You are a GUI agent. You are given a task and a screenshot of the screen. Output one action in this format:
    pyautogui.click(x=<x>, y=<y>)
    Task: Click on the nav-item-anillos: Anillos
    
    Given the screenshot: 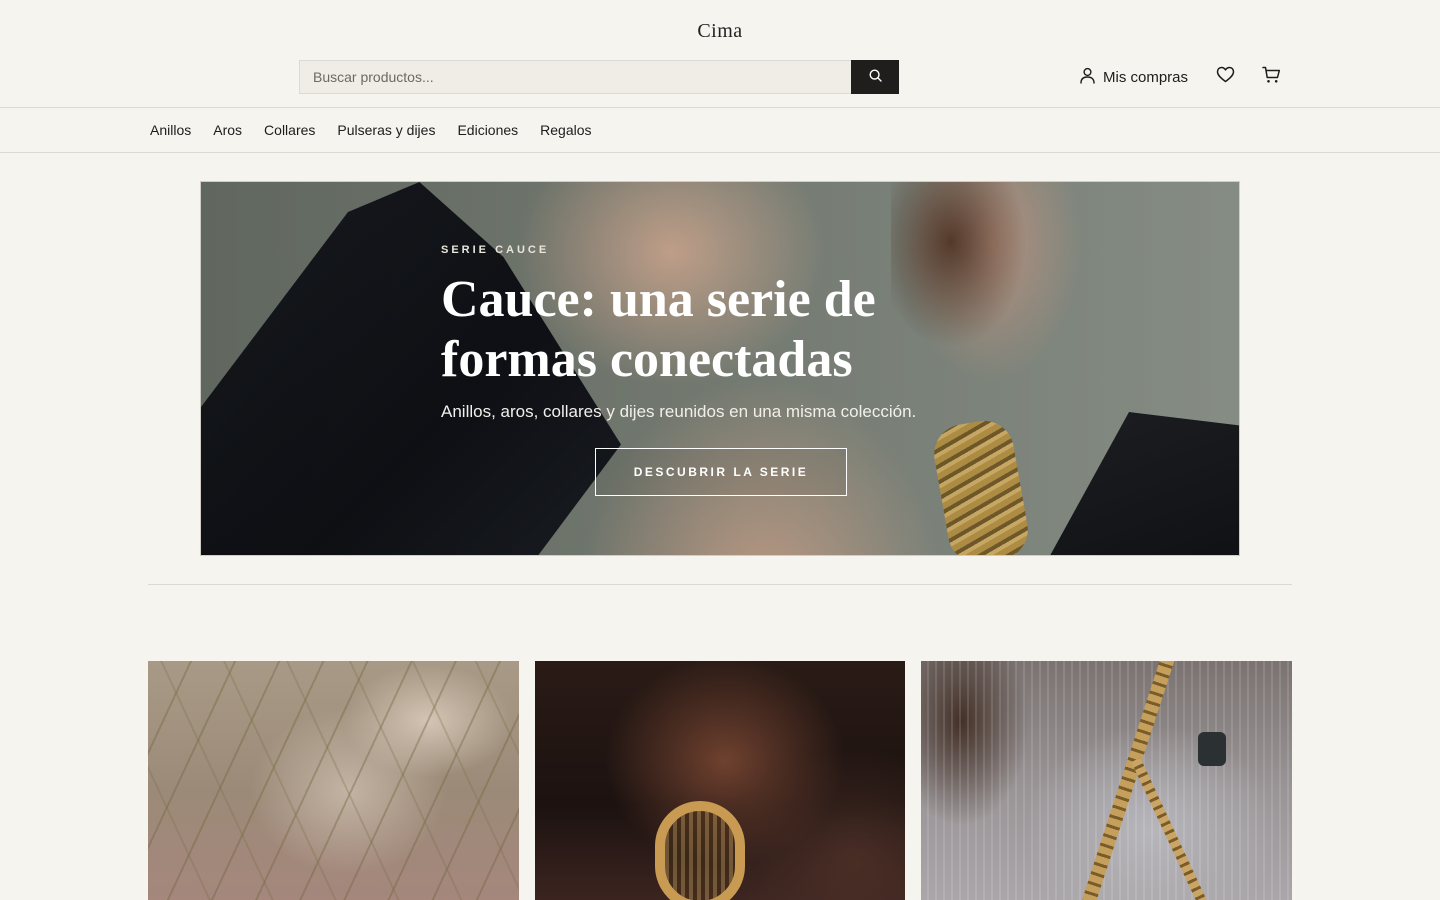 What is the action you would take?
    pyautogui.click(x=170, y=130)
    